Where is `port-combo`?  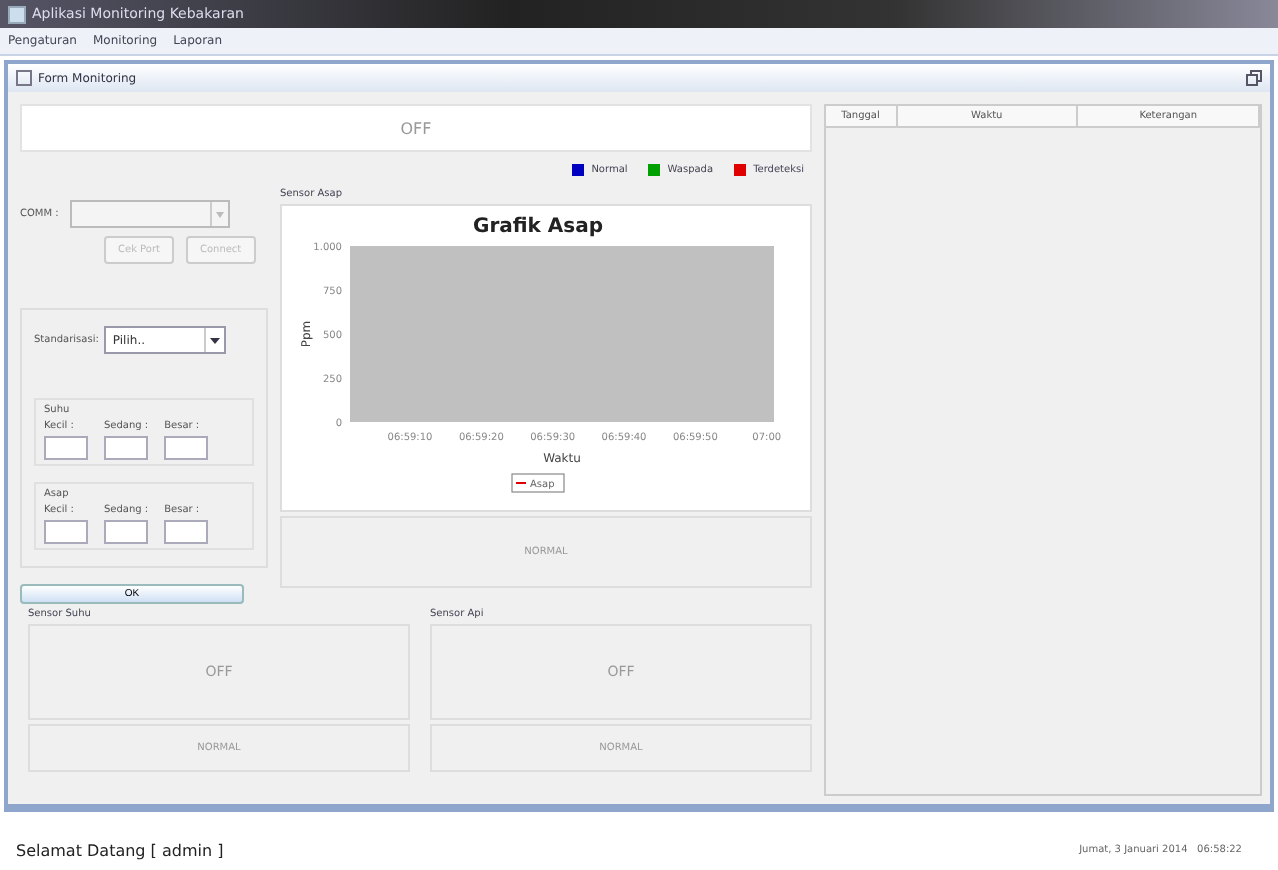
port-combo is located at coordinates (150, 214).